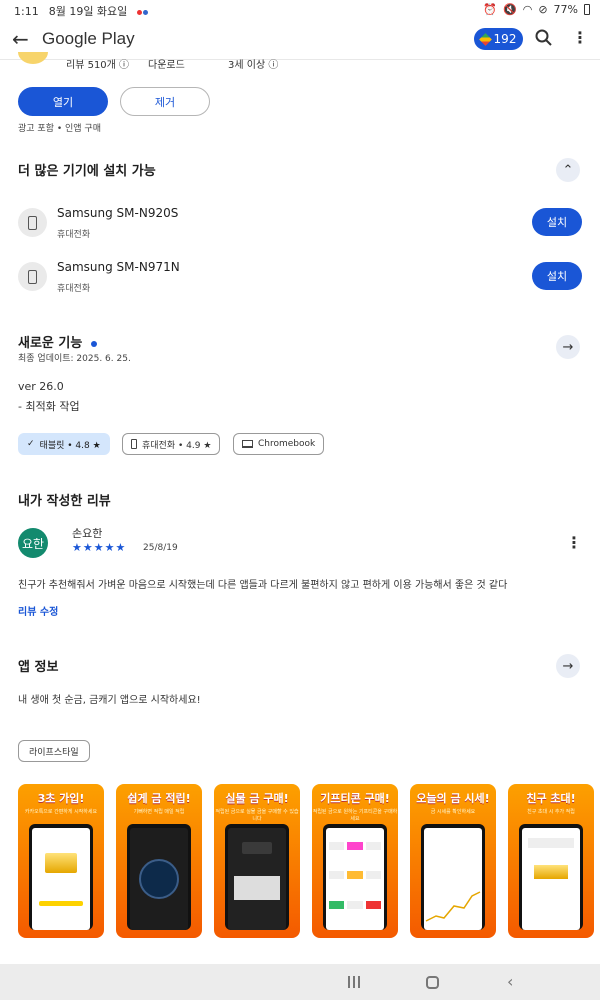 The width and height of the screenshot is (600, 1000). What do you see at coordinates (300, 40) in the screenshot?
I see `app-bar: ← Google Play 192 ⋮` at bounding box center [300, 40].